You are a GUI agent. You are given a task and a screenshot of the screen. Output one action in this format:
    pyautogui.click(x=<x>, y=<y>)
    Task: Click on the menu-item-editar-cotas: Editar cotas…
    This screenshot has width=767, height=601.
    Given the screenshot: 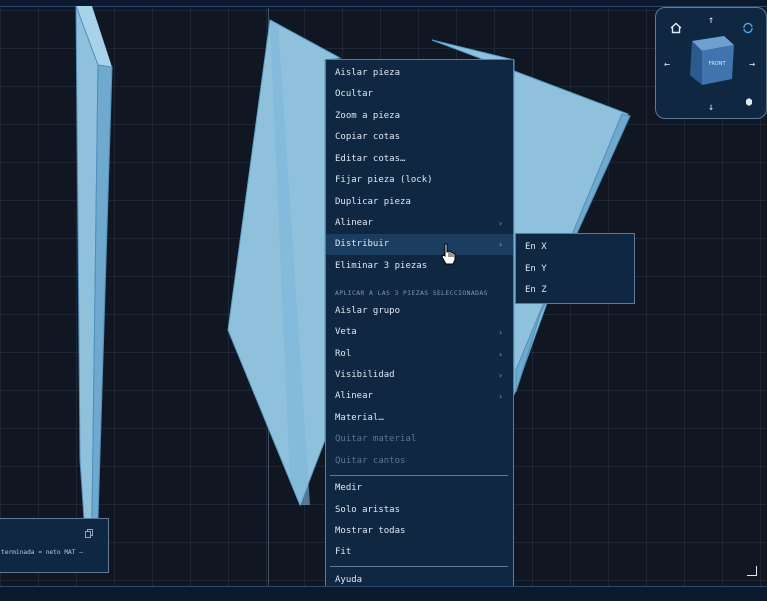 What is the action you would take?
    pyautogui.click(x=419, y=159)
    